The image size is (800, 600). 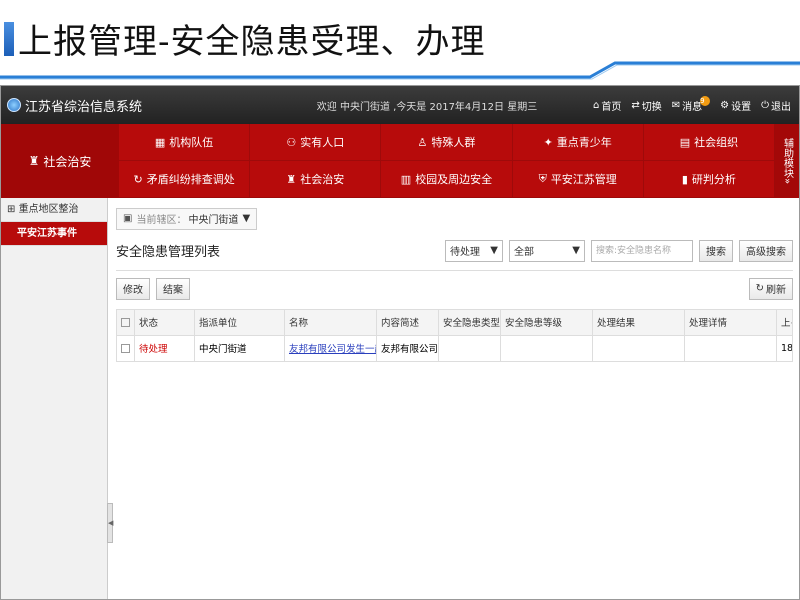 I want to click on school-icon: ▥, so click(x=406, y=179).